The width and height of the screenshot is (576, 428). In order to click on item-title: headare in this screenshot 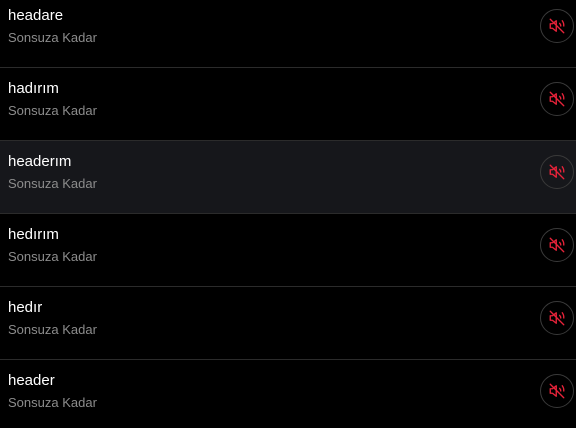, I will do `click(36, 15)`.